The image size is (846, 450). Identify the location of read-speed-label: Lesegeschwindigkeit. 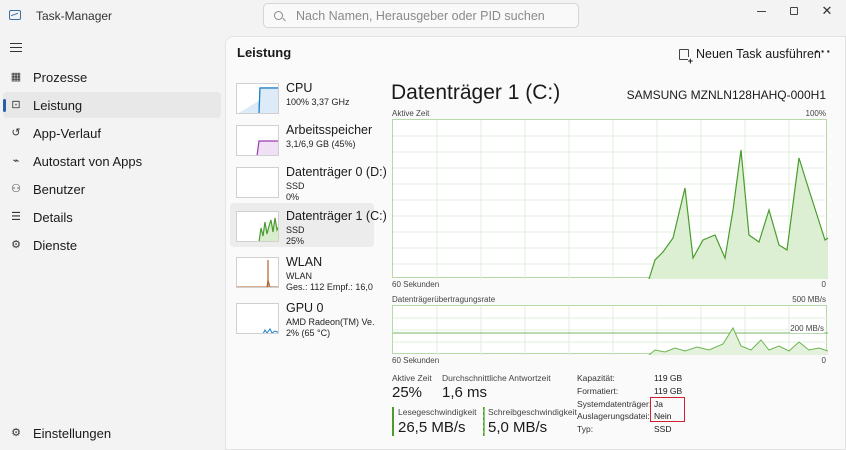
(437, 412).